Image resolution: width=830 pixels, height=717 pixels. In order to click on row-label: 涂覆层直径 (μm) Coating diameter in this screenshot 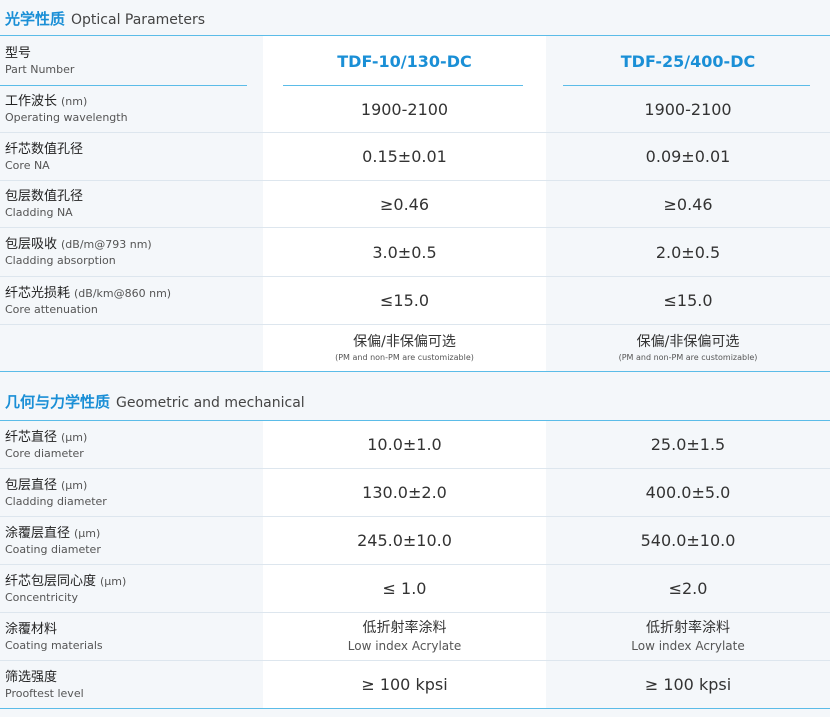, I will do `click(134, 540)`.